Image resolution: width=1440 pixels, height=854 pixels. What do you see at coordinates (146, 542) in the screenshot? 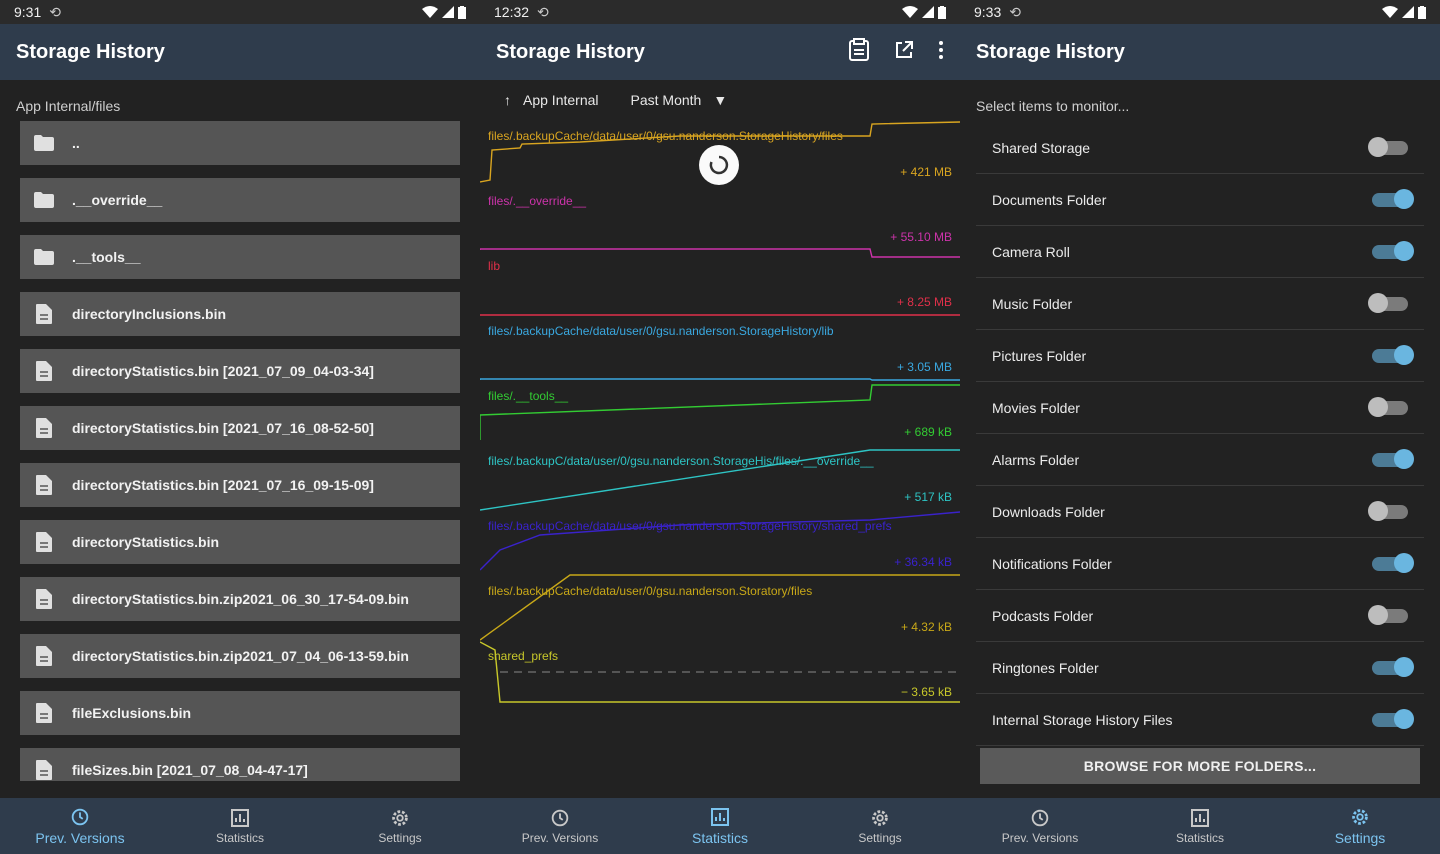
I see `file-name: directoryStatistics.bin` at bounding box center [146, 542].